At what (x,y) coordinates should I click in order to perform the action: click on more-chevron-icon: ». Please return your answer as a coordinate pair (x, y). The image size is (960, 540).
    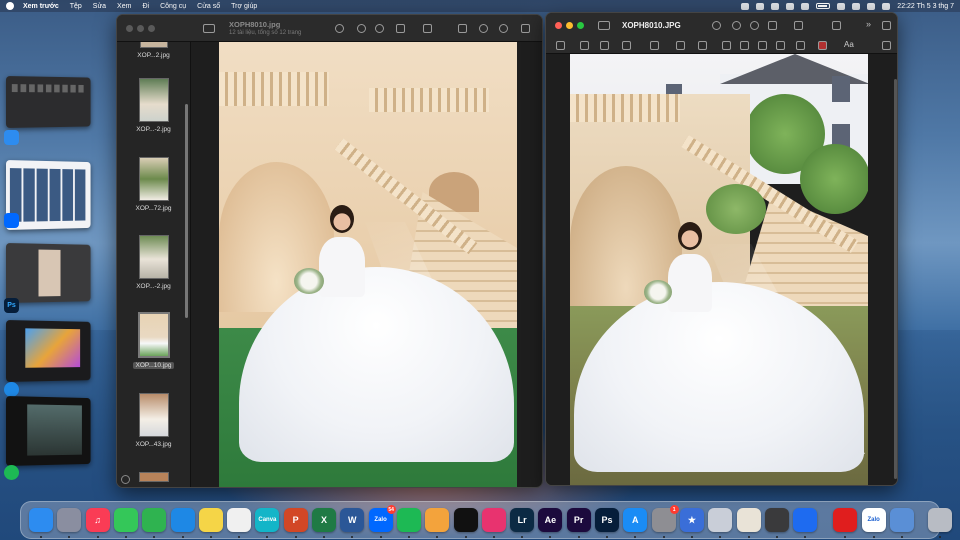
    Looking at the image, I should click on (868, 24).